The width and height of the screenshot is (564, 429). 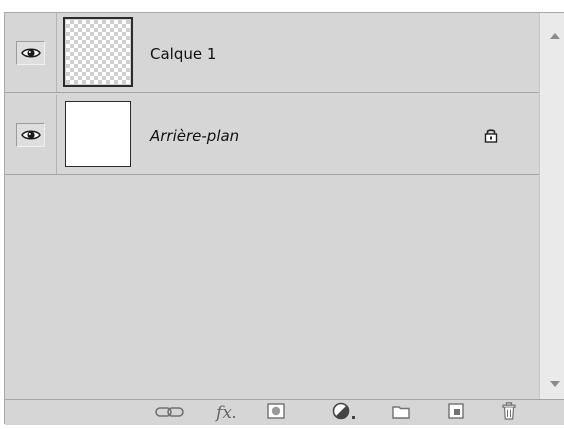 What do you see at coordinates (491, 135) in the screenshot?
I see `lock-icon` at bounding box center [491, 135].